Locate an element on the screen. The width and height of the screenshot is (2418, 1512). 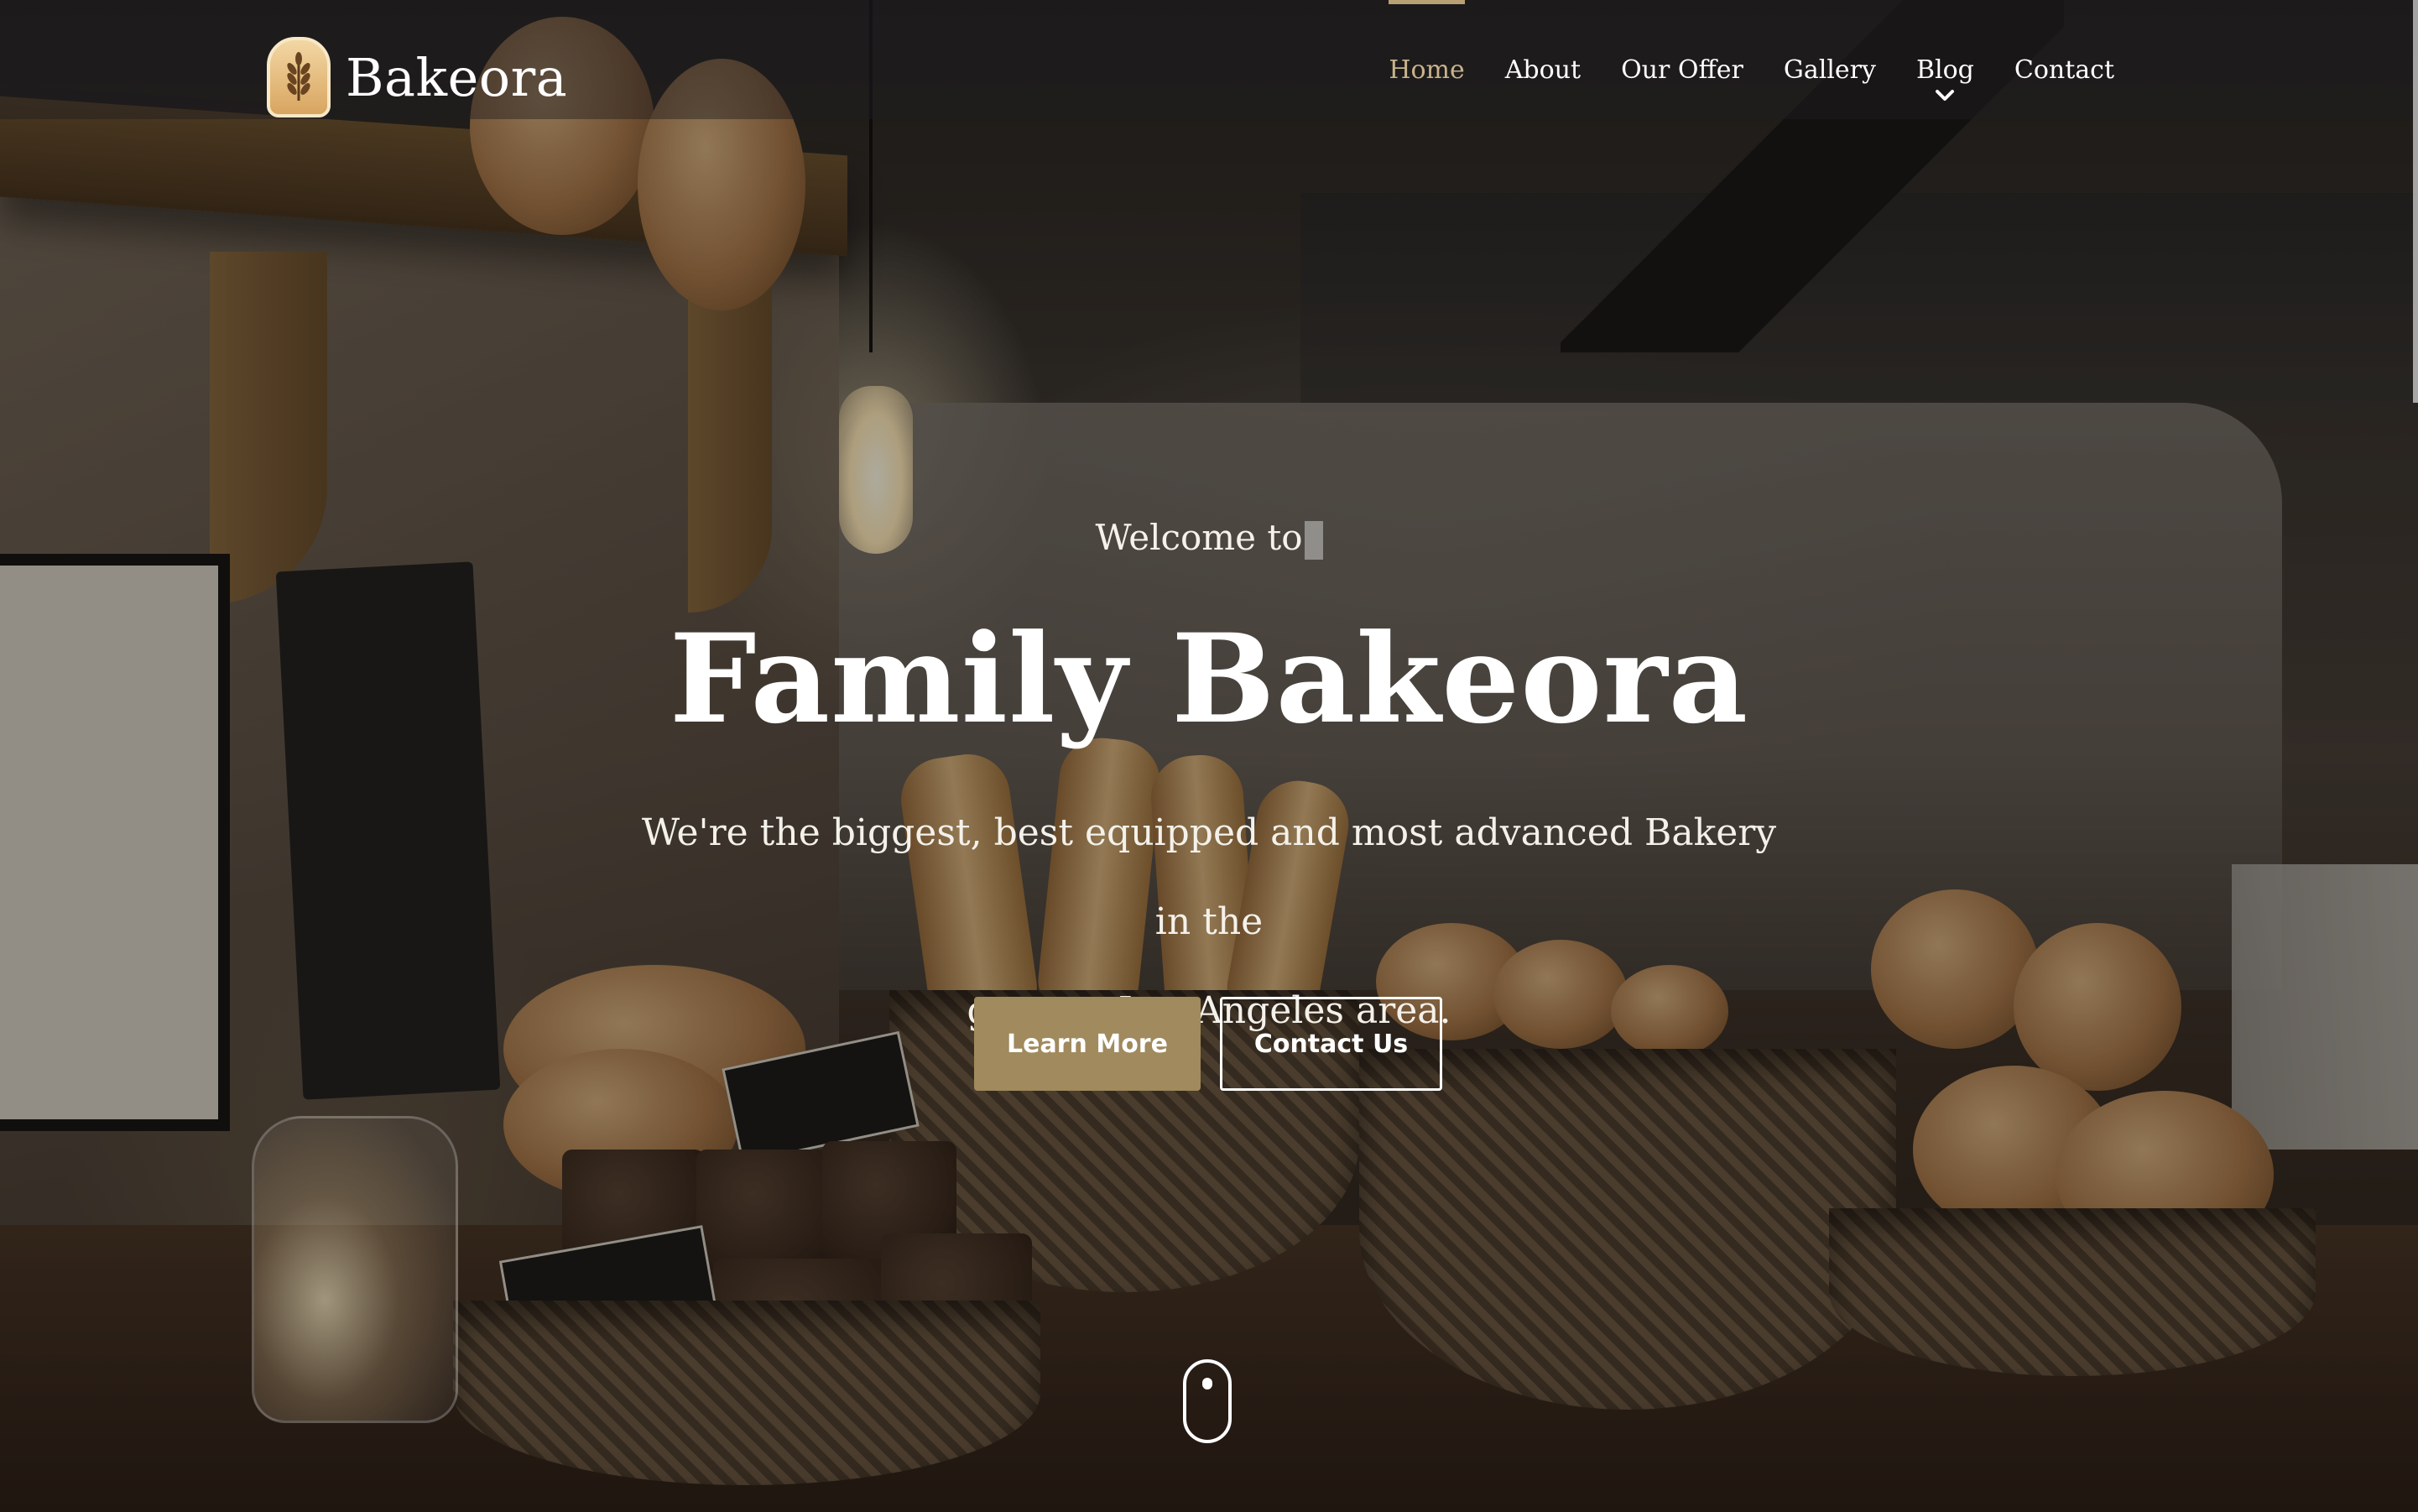
nav-item-home: Home is located at coordinates (1426, 43).